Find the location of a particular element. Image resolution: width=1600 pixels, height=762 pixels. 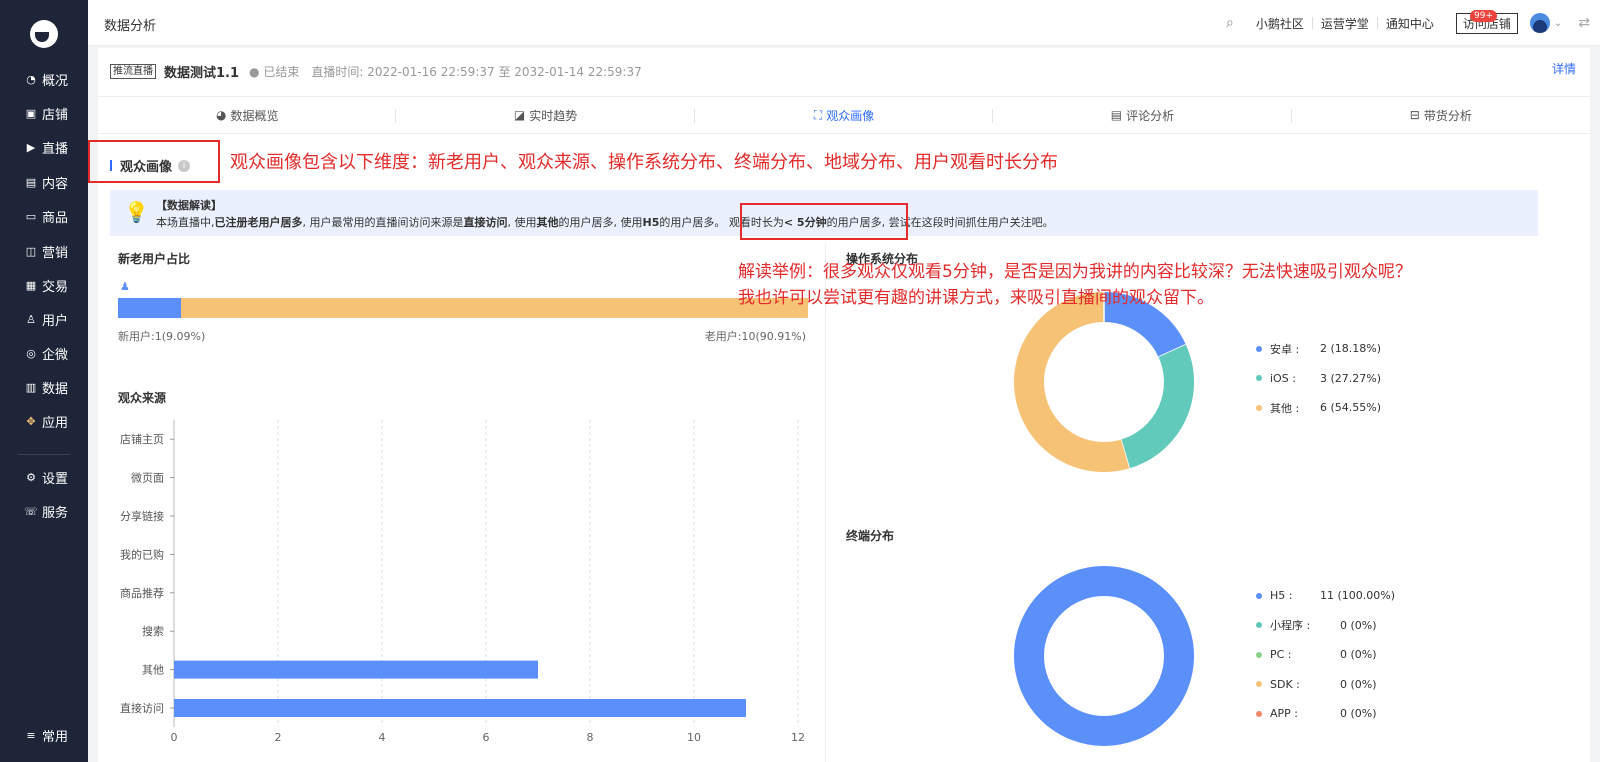

legend-item: 其他 :6 (54.55%) is located at coordinates (1318, 408).